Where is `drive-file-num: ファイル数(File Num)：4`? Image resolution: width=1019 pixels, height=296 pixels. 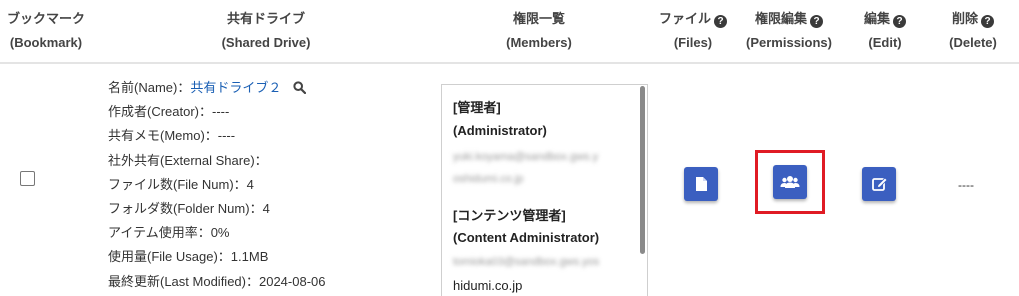
drive-file-num: ファイル数(File Num)：4 is located at coordinates (181, 184).